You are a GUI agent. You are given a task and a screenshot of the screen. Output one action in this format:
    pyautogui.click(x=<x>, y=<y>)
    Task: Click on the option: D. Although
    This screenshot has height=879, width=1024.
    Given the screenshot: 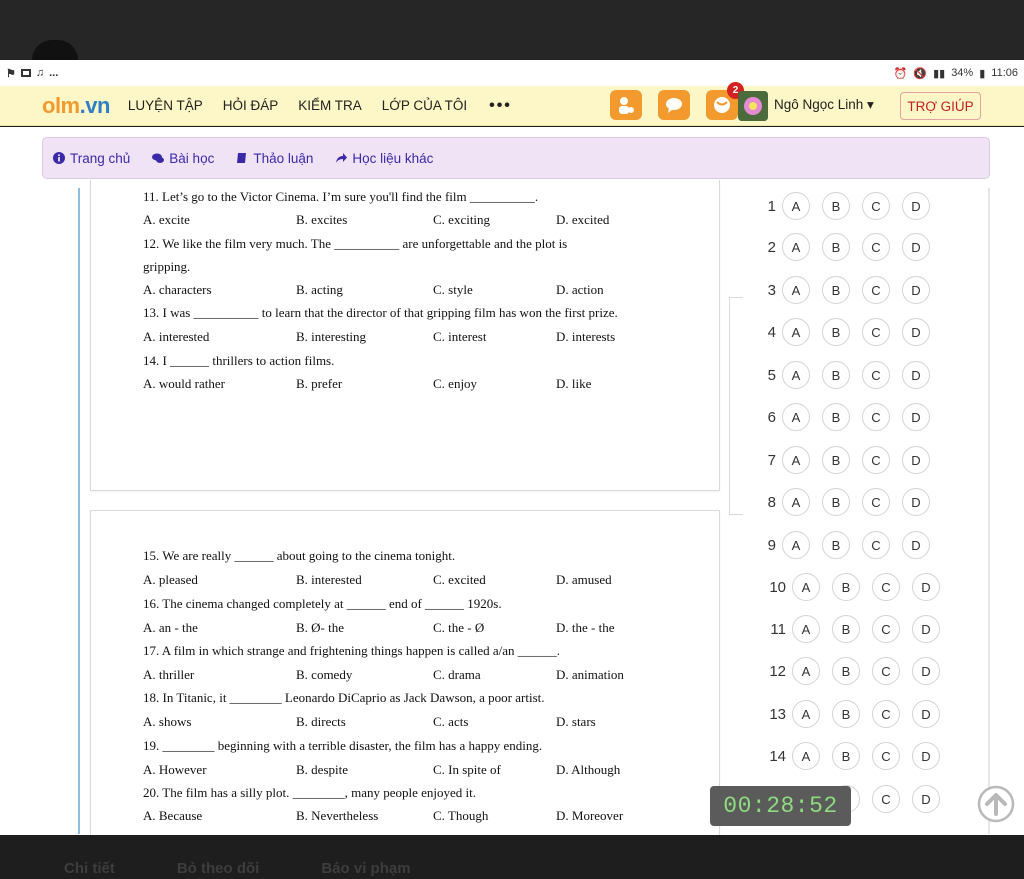 What is the action you would take?
    pyautogui.click(x=588, y=769)
    